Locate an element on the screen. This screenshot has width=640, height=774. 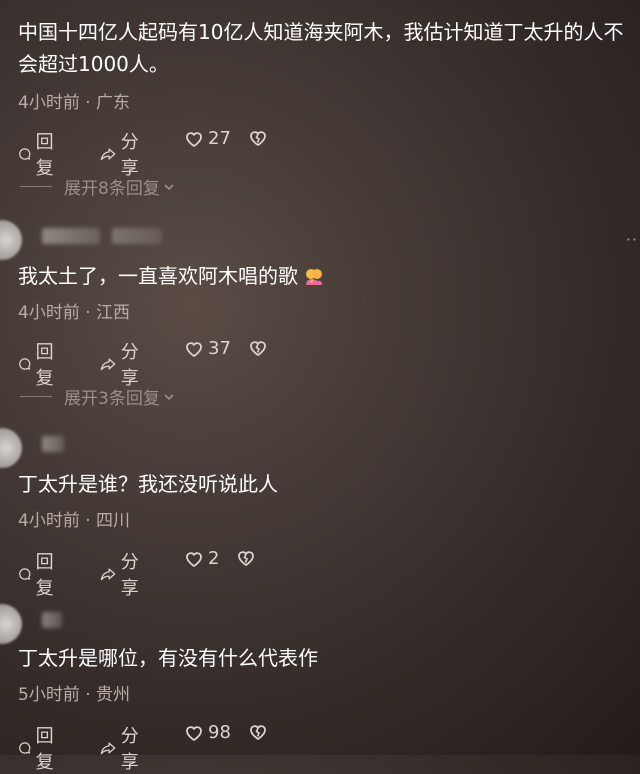
expand-replies-button: 展开3条回复 is located at coordinates (98, 396).